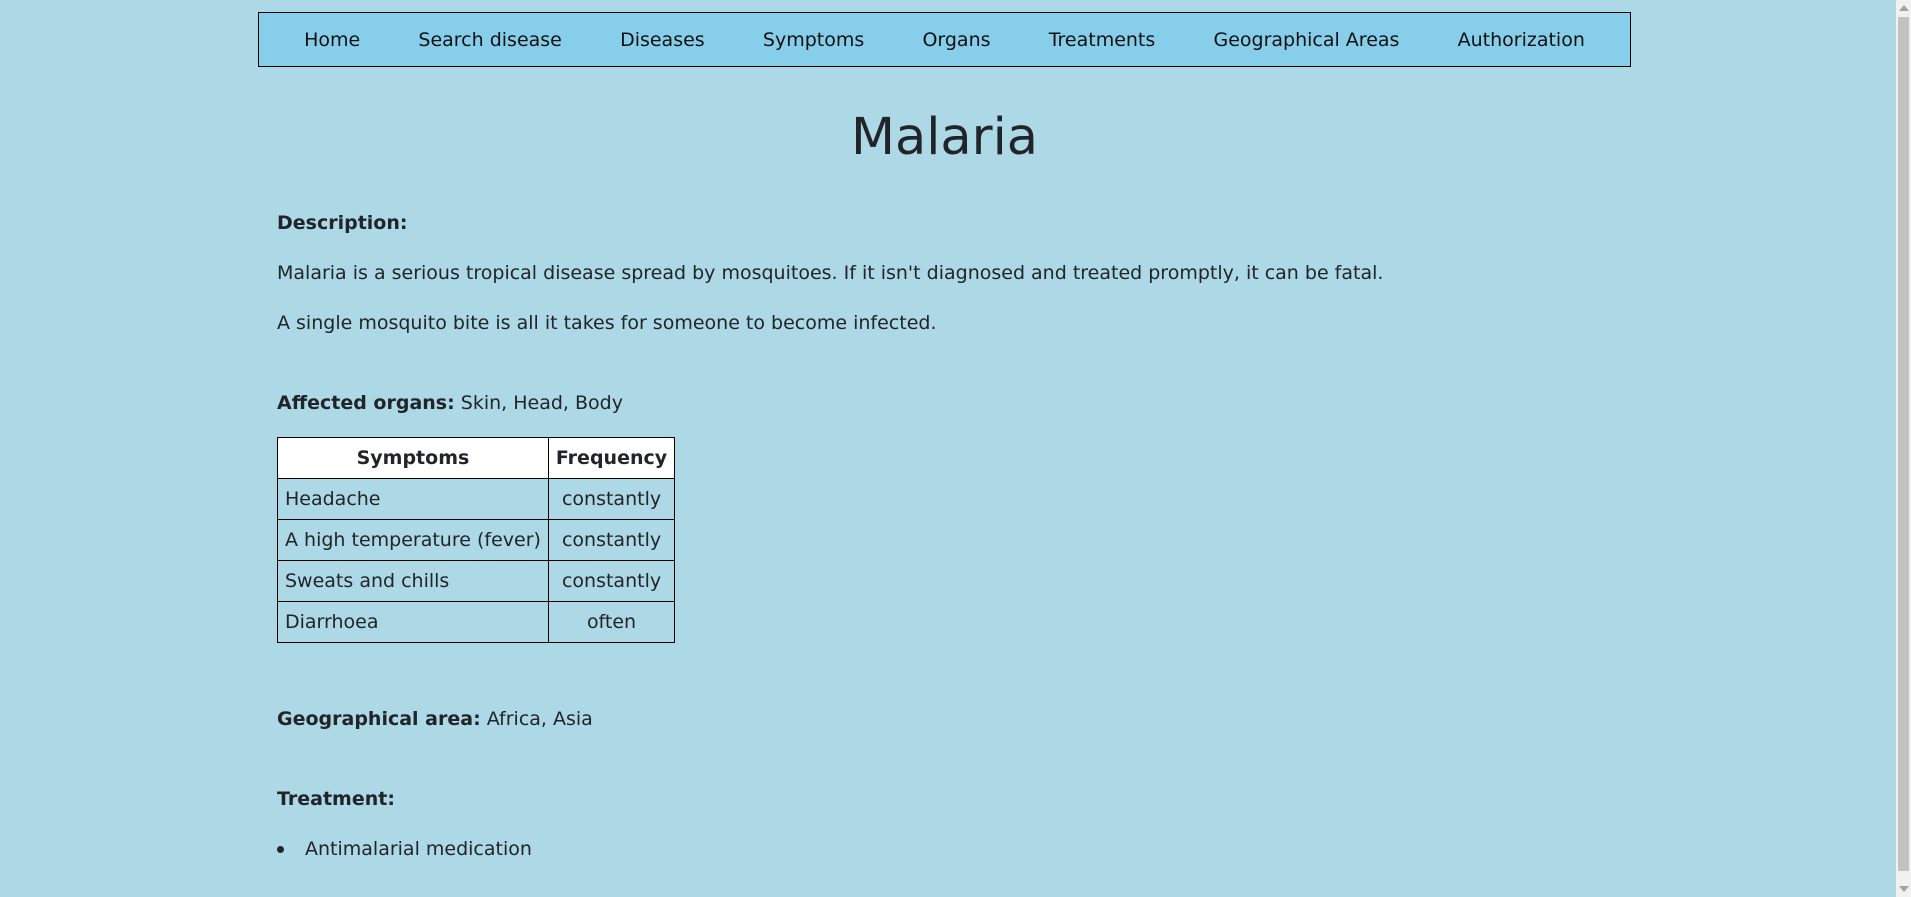  I want to click on vertical-scrollbar, so click(1903, 448).